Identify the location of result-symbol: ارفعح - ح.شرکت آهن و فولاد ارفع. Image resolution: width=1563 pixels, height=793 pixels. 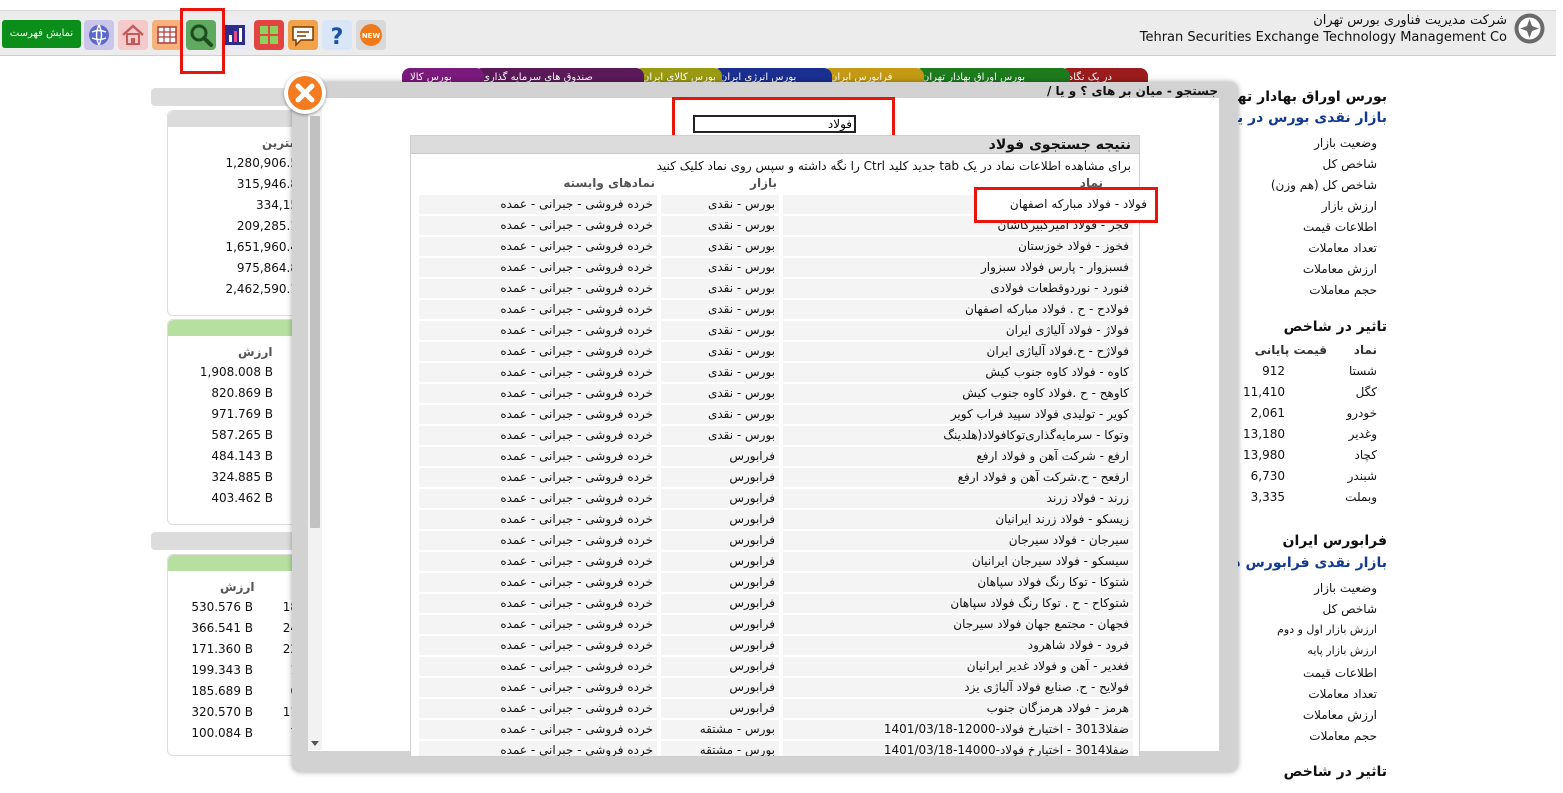
(958, 477).